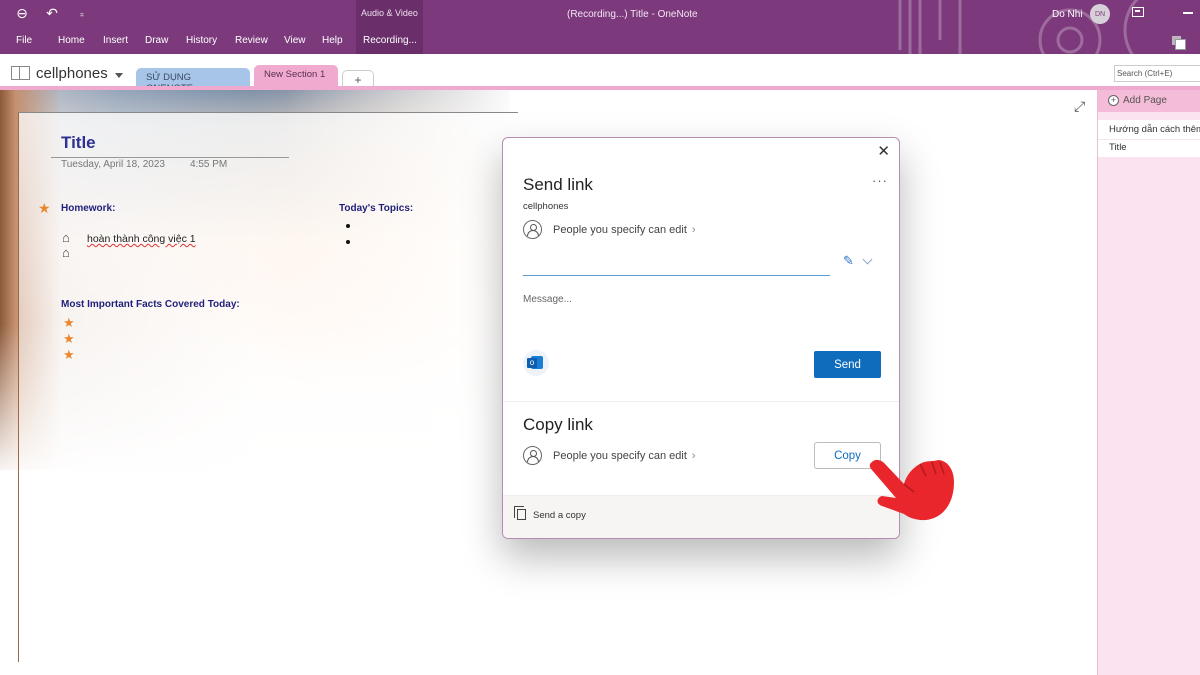  What do you see at coordinates (115, 40) in the screenshot?
I see `tab-insert: Insert` at bounding box center [115, 40].